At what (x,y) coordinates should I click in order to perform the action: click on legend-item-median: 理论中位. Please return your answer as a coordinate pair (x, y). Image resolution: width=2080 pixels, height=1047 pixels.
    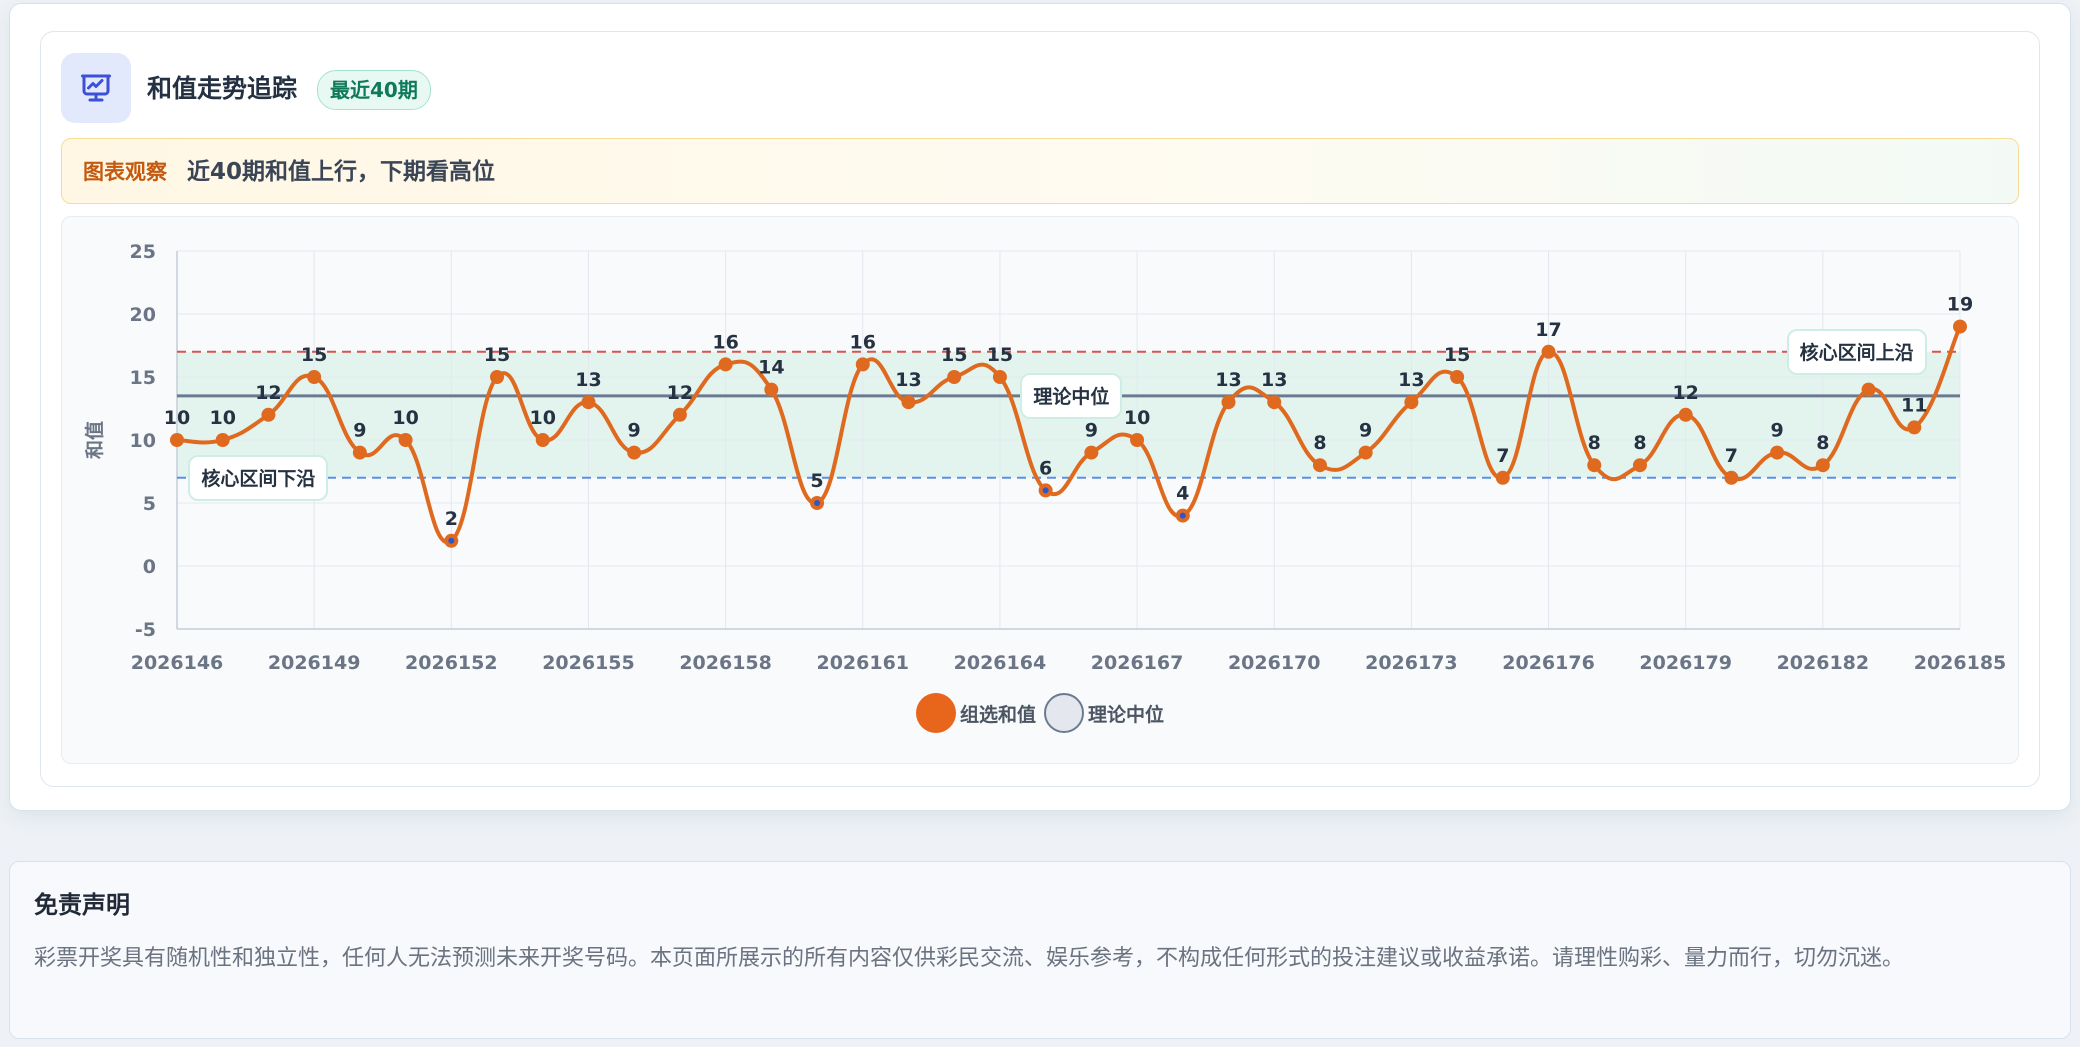
    Looking at the image, I should click on (1104, 713).